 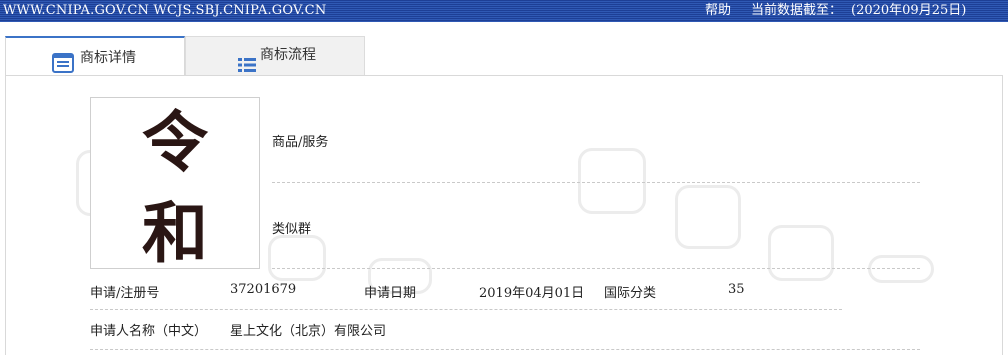 What do you see at coordinates (175, 142) in the screenshot?
I see `trademark-char: 令` at bounding box center [175, 142].